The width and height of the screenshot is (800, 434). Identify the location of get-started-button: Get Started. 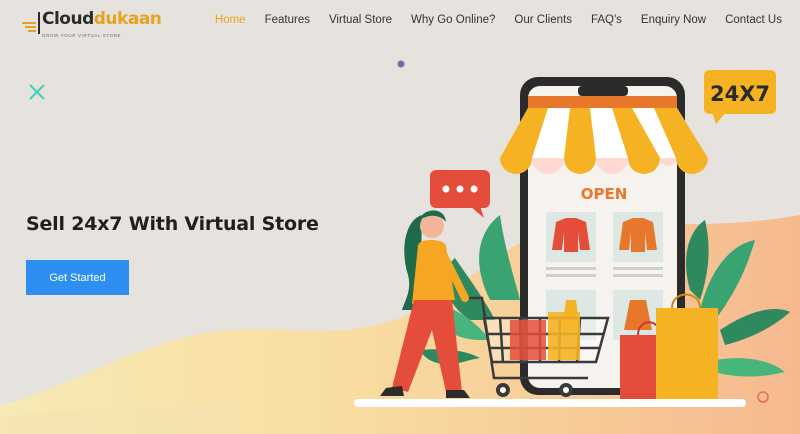
(77, 277).